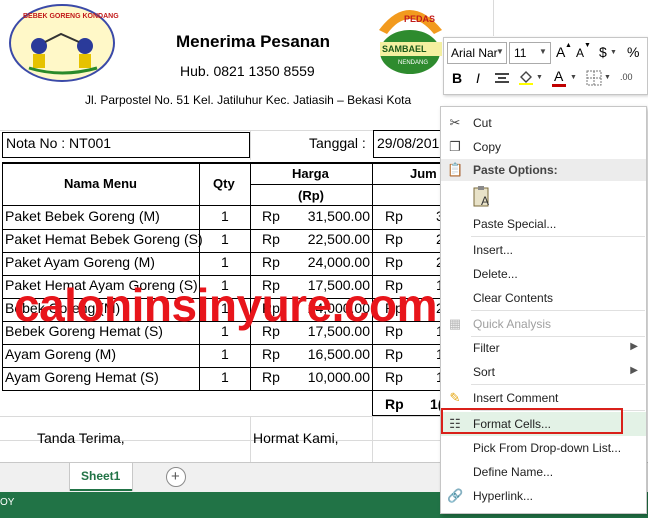 The height and width of the screenshot is (518, 648). What do you see at coordinates (338, 354) in the screenshot?
I see `row-harga: 16,500.00` at bounding box center [338, 354].